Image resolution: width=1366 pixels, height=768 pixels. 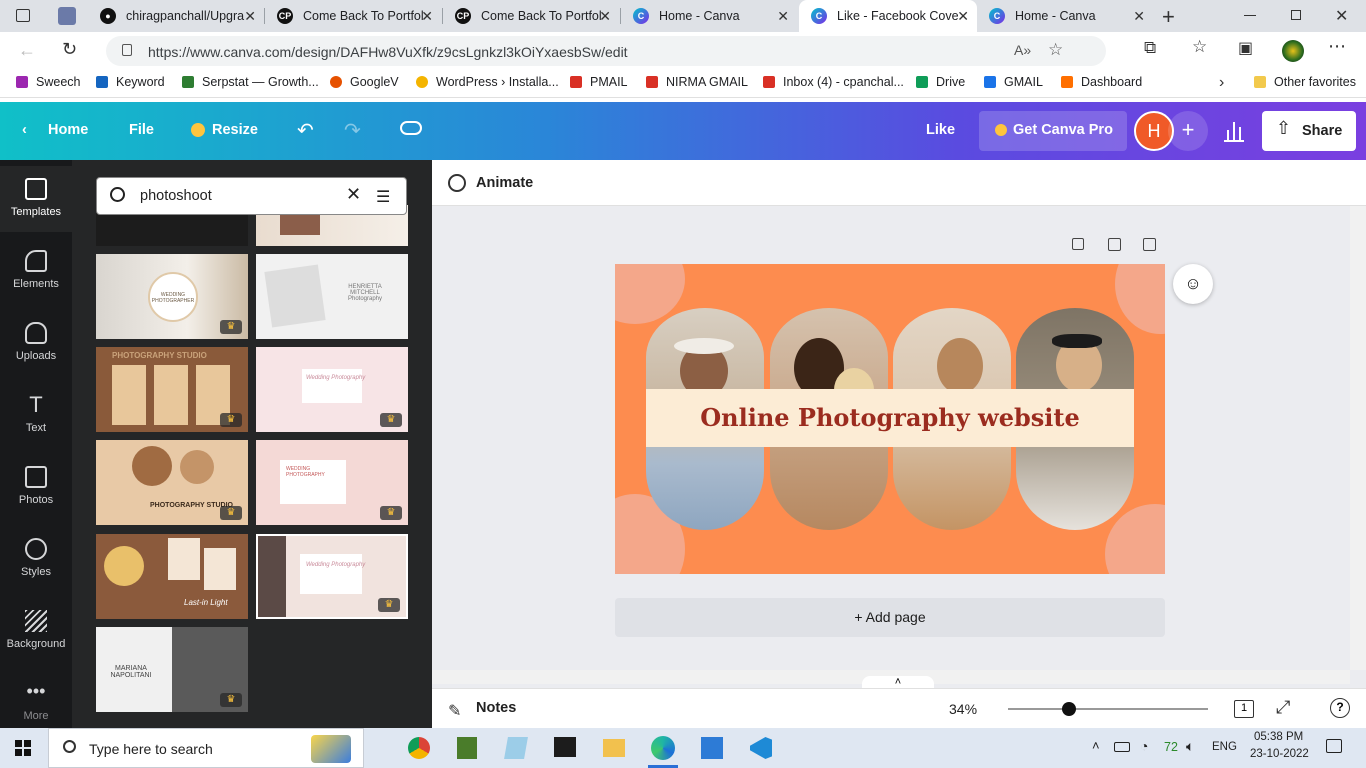 What do you see at coordinates (332, 296) in the screenshot?
I see `template-thumbnail: HENRIETTA MITCHELL Photography` at bounding box center [332, 296].